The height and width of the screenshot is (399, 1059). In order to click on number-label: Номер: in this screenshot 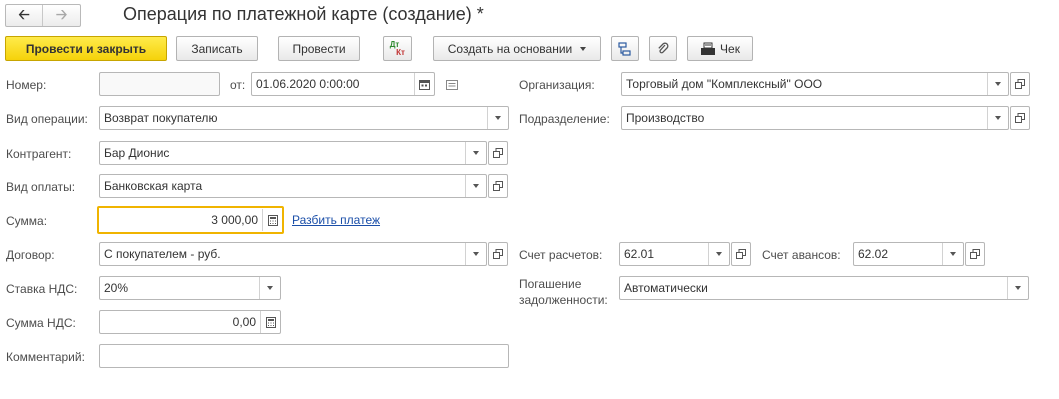, I will do `click(26, 85)`.